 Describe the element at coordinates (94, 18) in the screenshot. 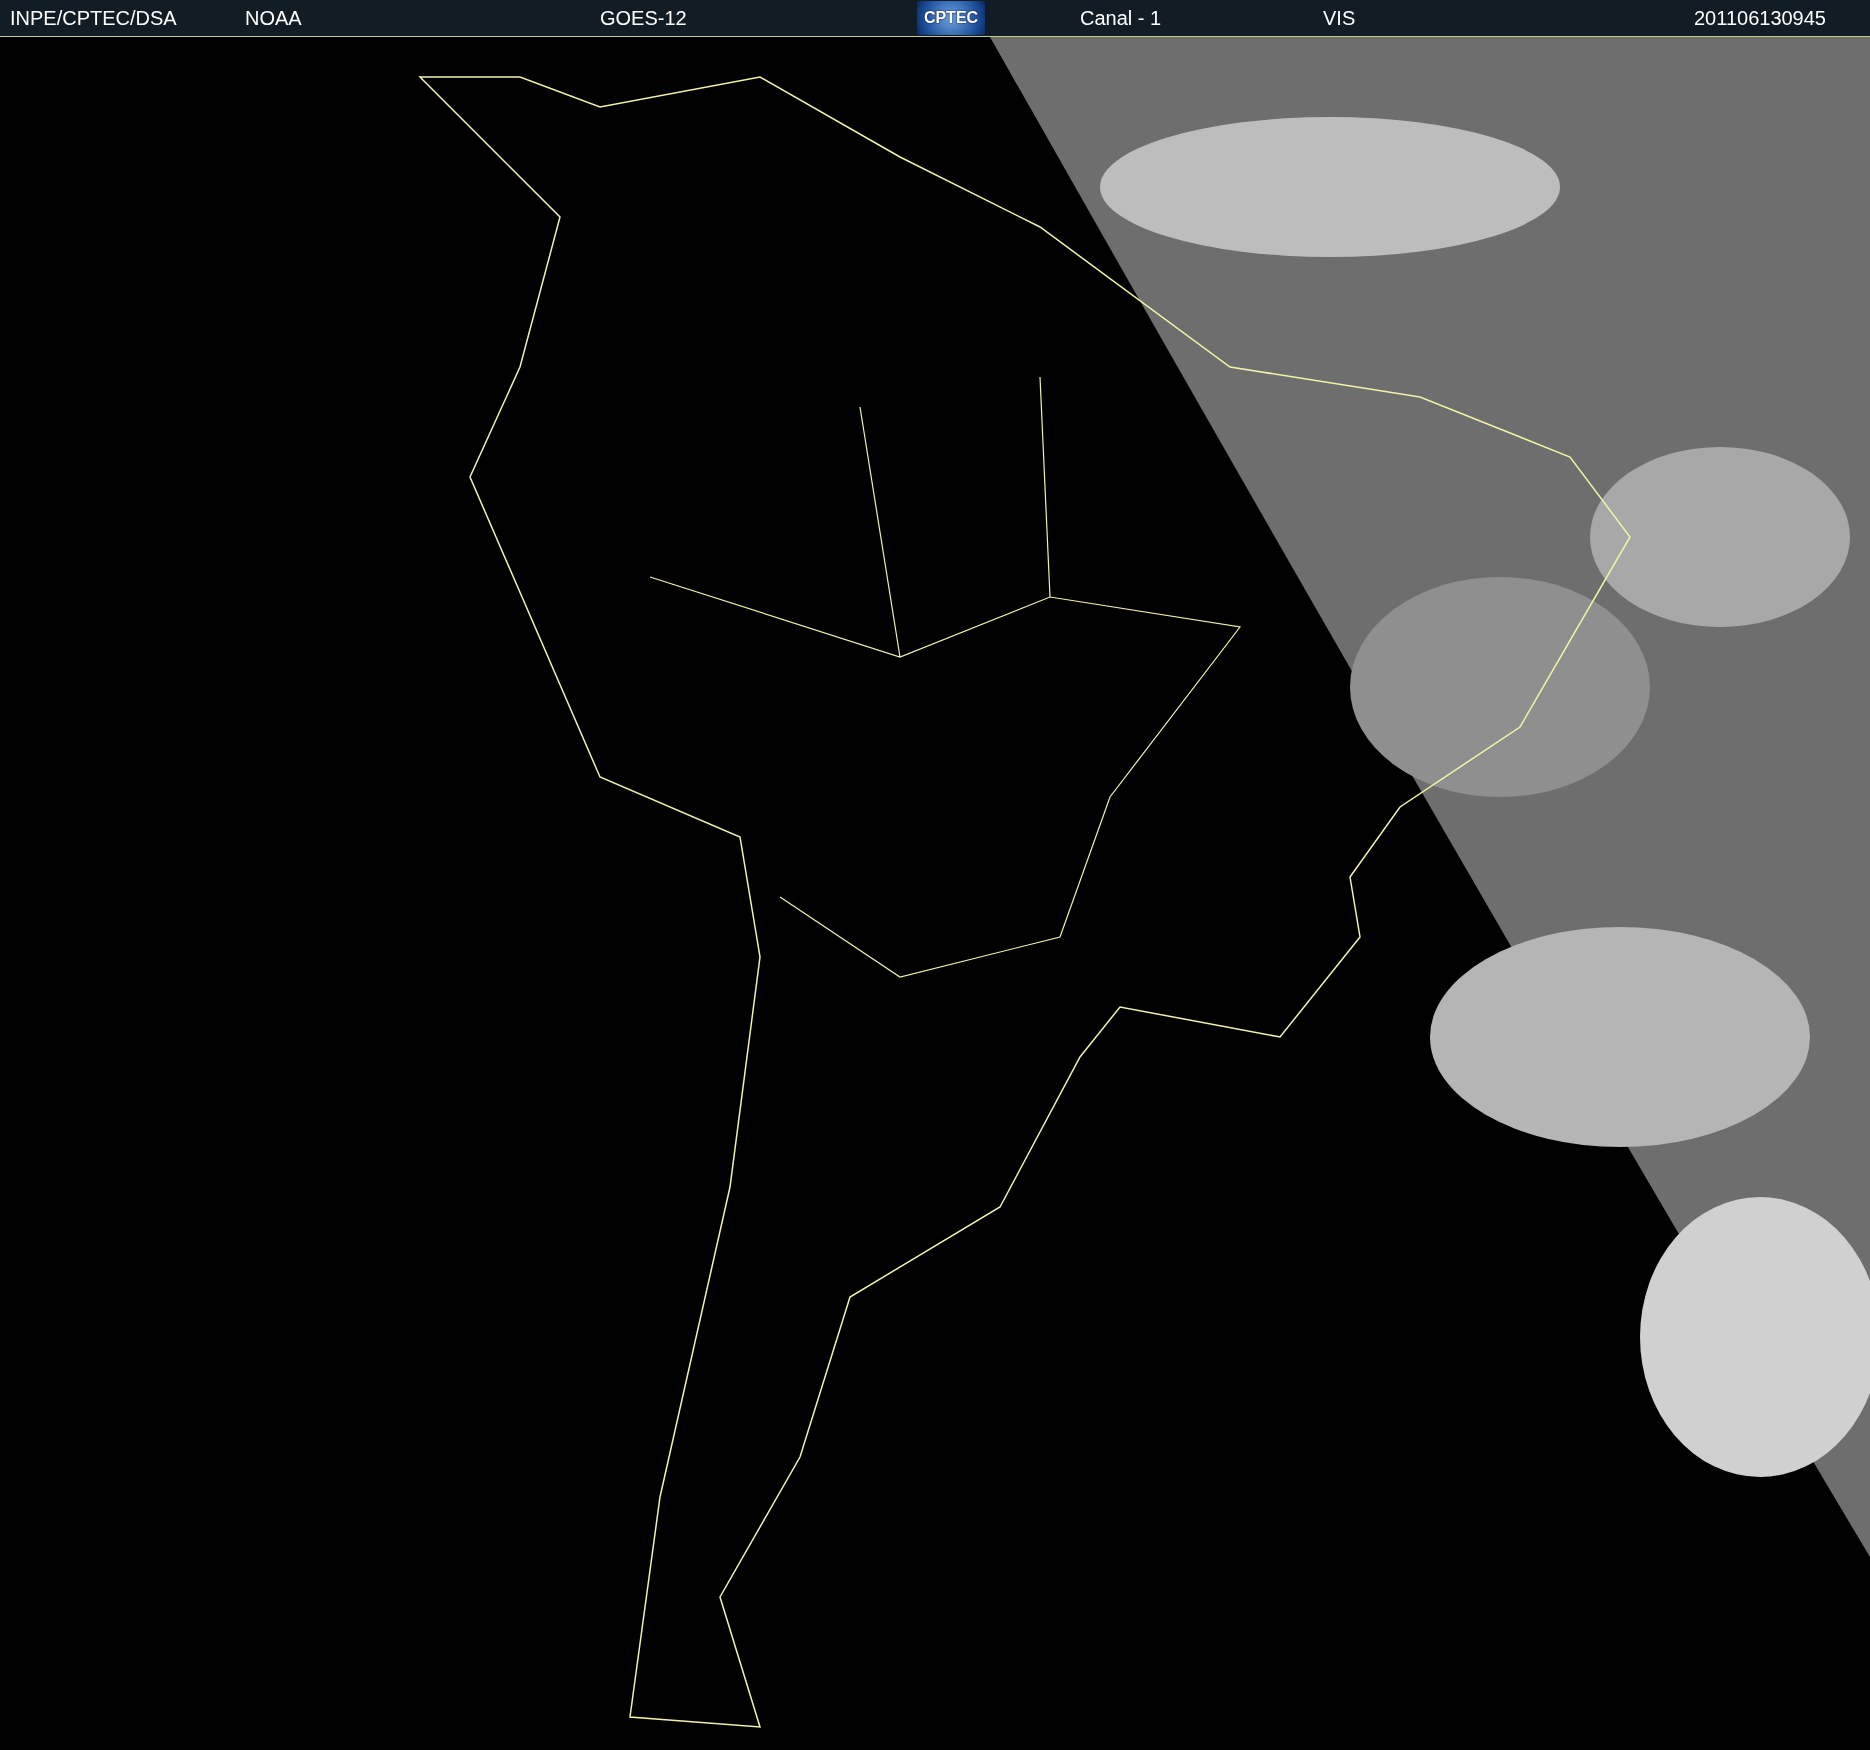

I see `source-label: INPE/CPTEC/DSA` at that location.